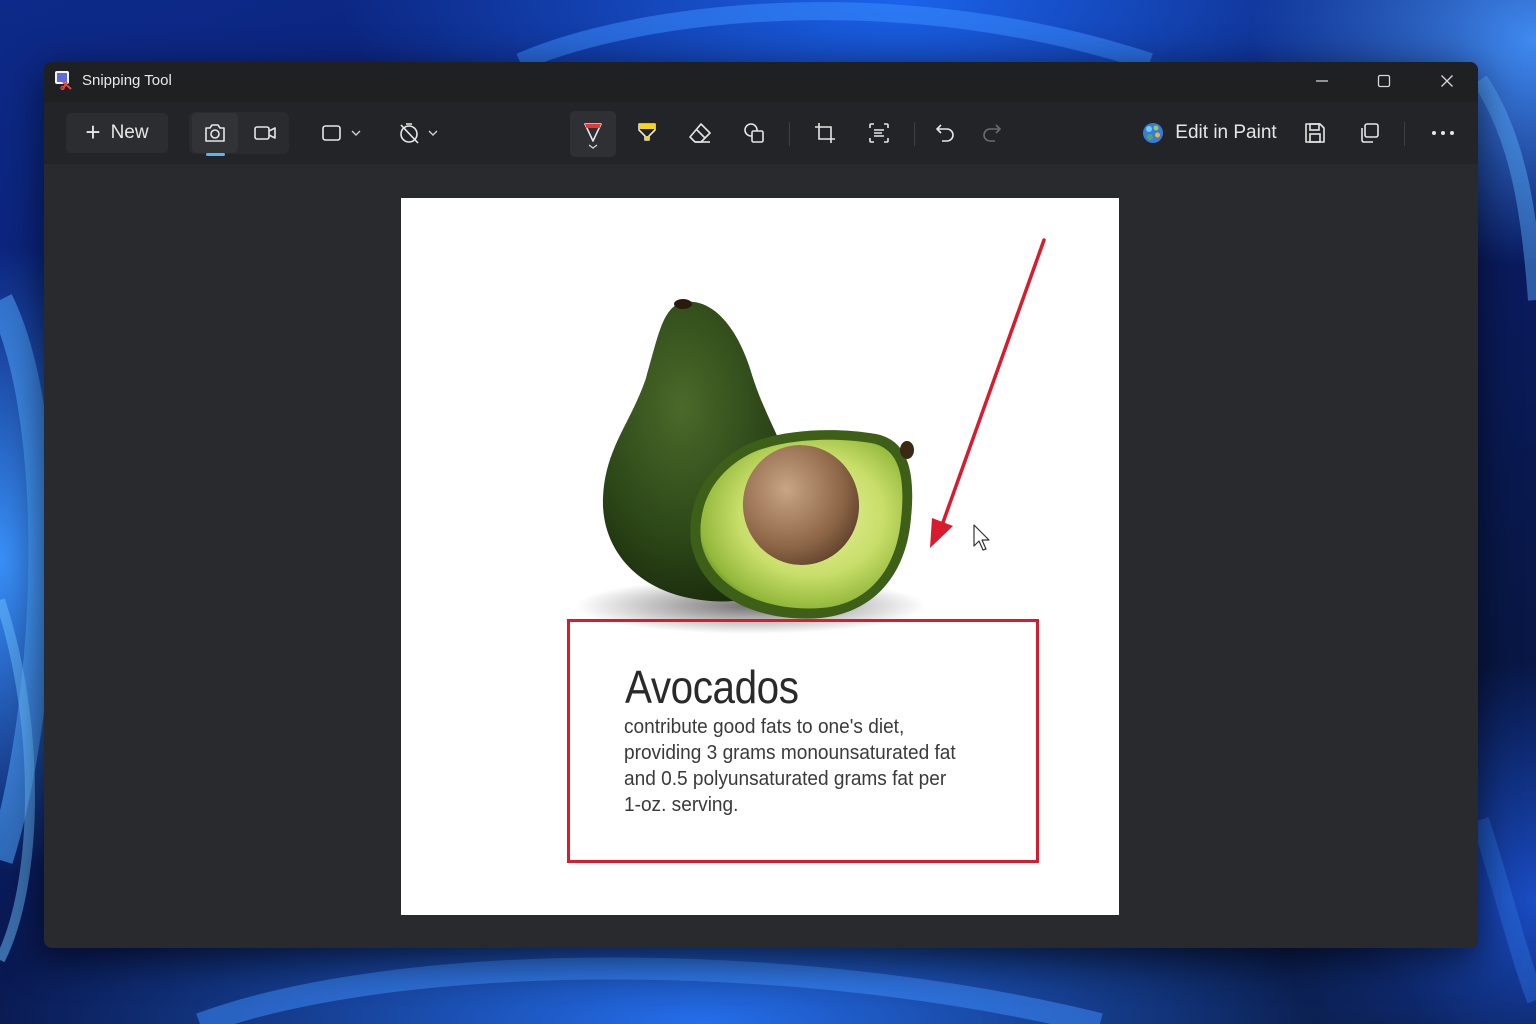  I want to click on ballpoint-pen-button, so click(593, 134).